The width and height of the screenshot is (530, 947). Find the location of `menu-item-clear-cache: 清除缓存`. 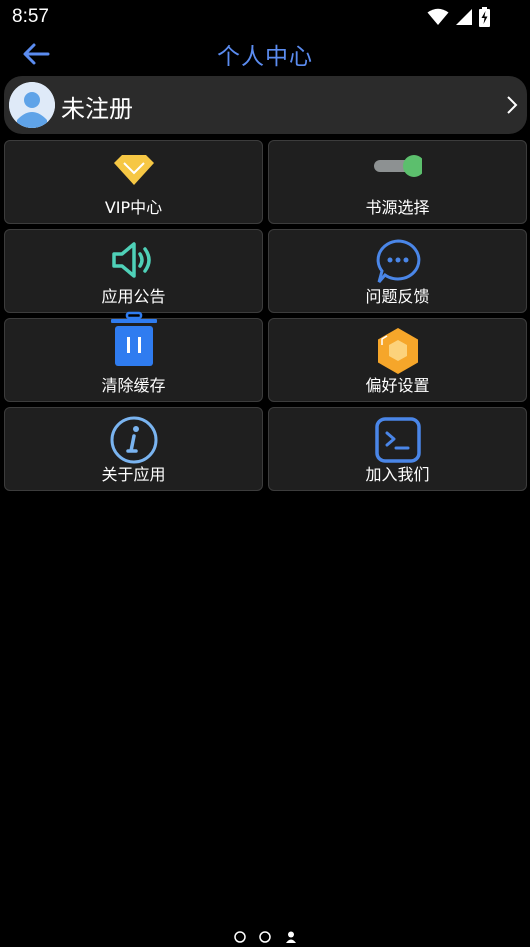

menu-item-clear-cache: 清除缓存 is located at coordinates (133, 356).